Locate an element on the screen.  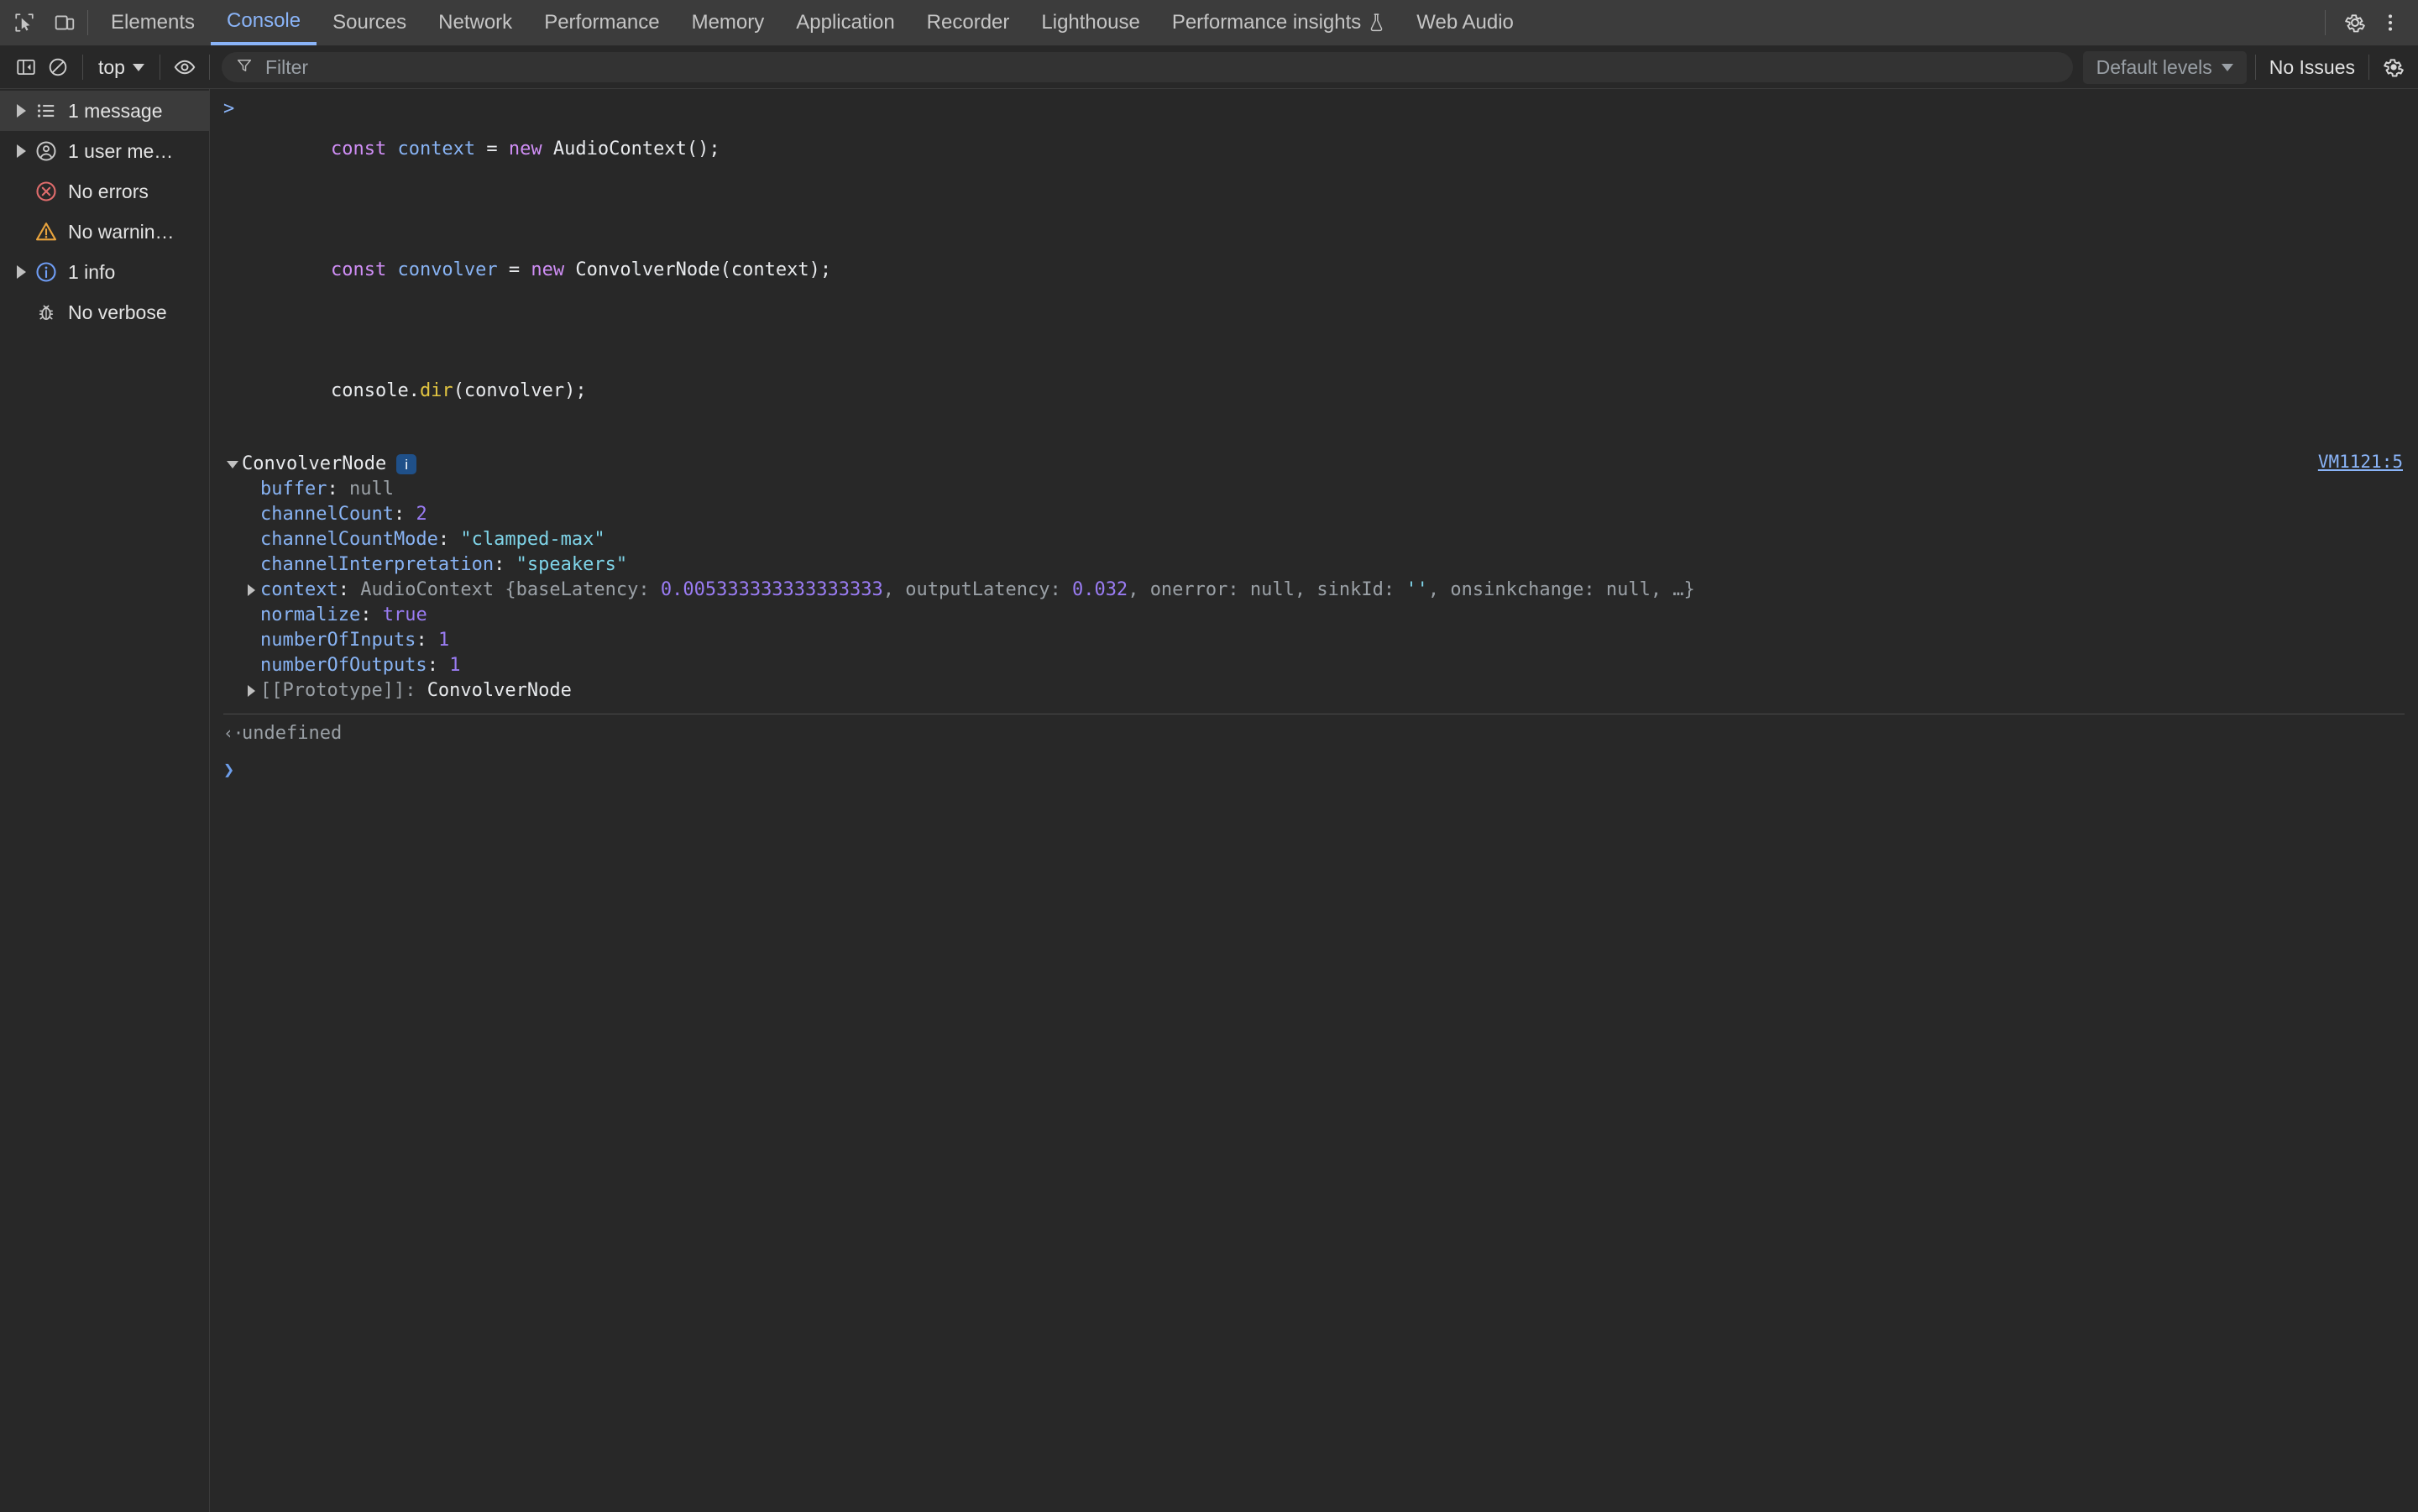
tab-recorder: Recorder is located at coordinates (968, 22).